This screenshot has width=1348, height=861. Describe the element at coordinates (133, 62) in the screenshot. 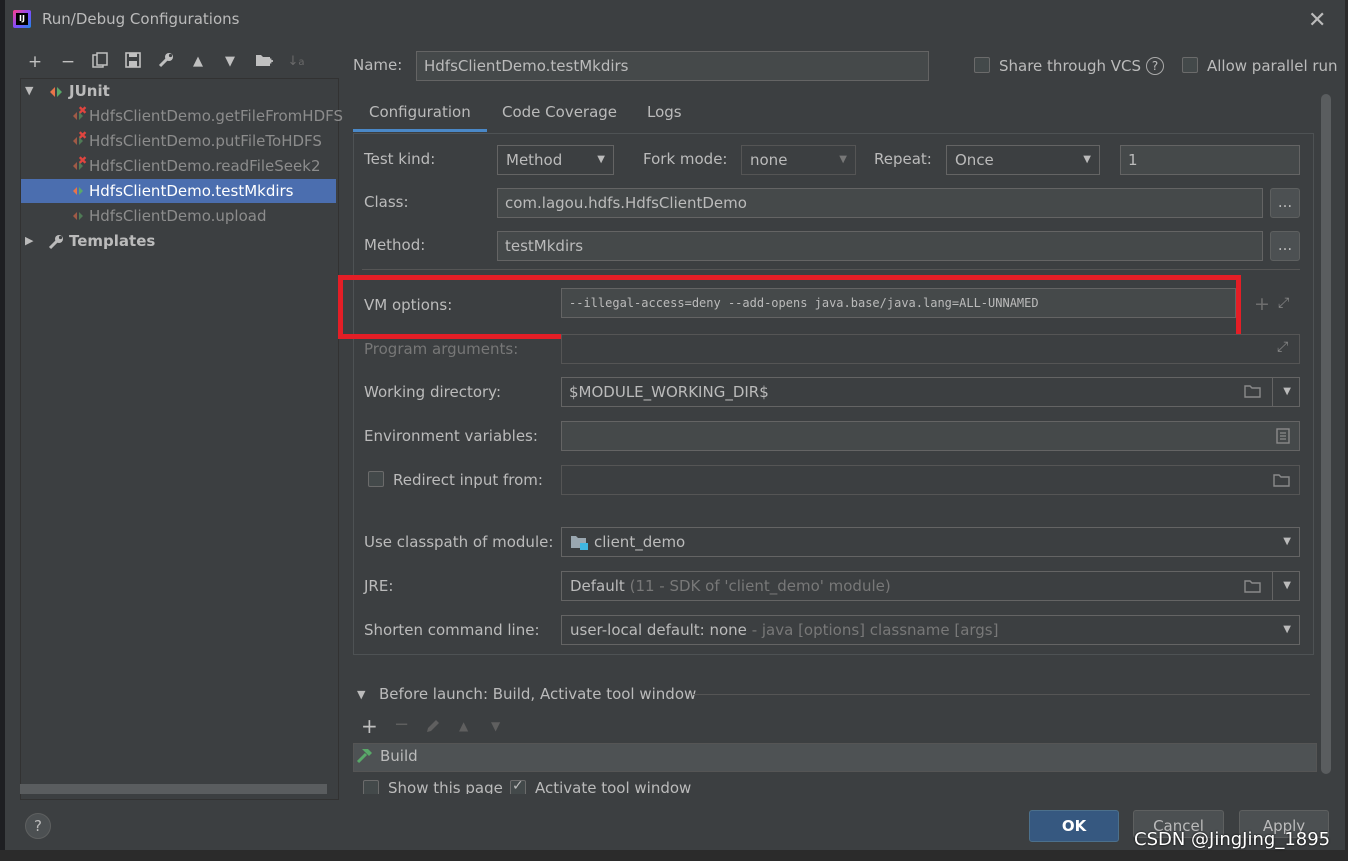

I see `save-icon` at that location.